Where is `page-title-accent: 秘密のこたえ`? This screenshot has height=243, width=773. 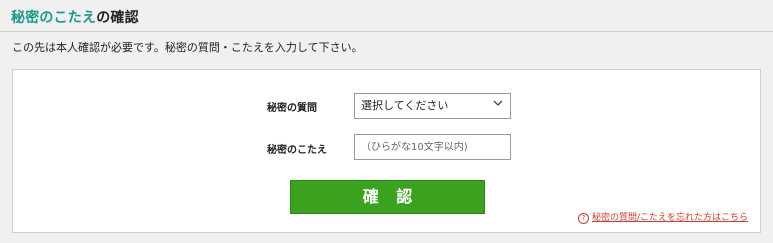 page-title-accent: 秘密のこたえ is located at coordinates (54, 18).